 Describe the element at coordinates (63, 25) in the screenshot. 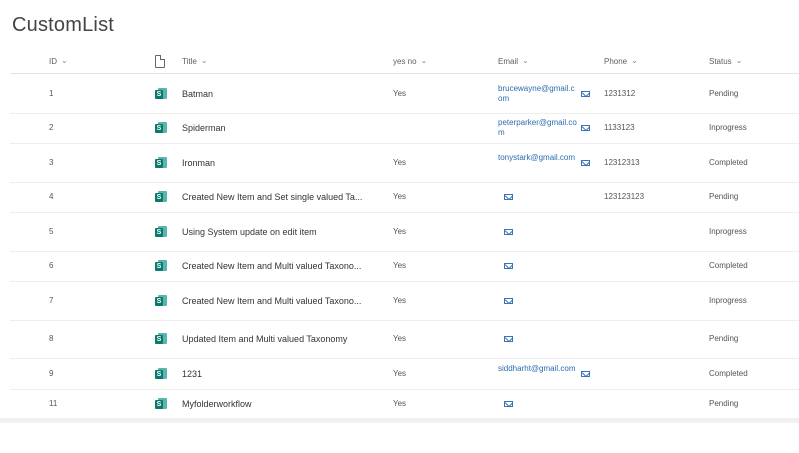

I see `list-title: CustomList` at that location.